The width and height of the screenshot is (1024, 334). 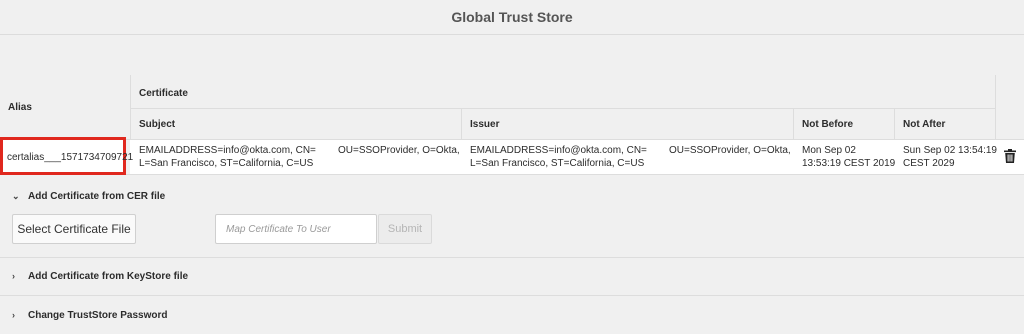 I want to click on section-change-password-label: Change TrustStore Password, so click(x=98, y=315).